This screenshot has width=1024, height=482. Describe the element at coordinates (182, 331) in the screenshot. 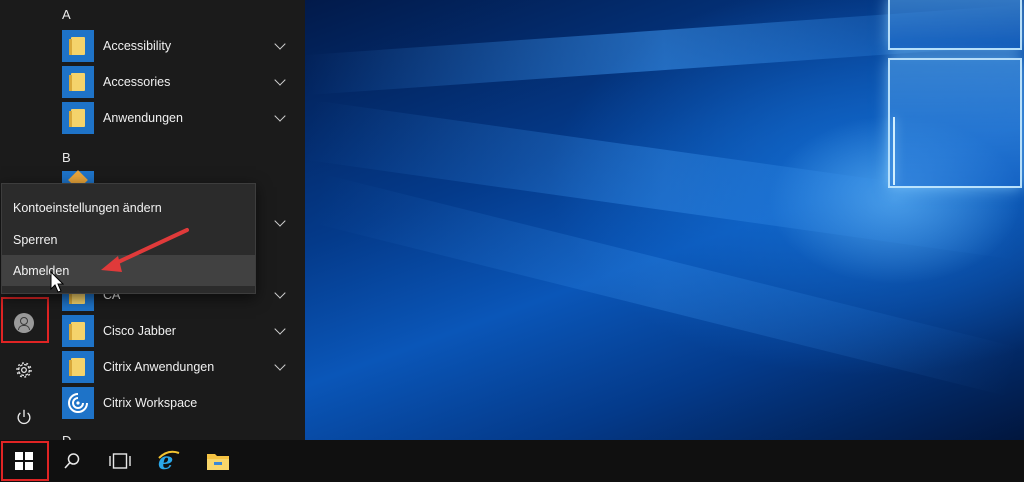

I see `app-item-cisco-jabber: Cisco Jabber` at that location.